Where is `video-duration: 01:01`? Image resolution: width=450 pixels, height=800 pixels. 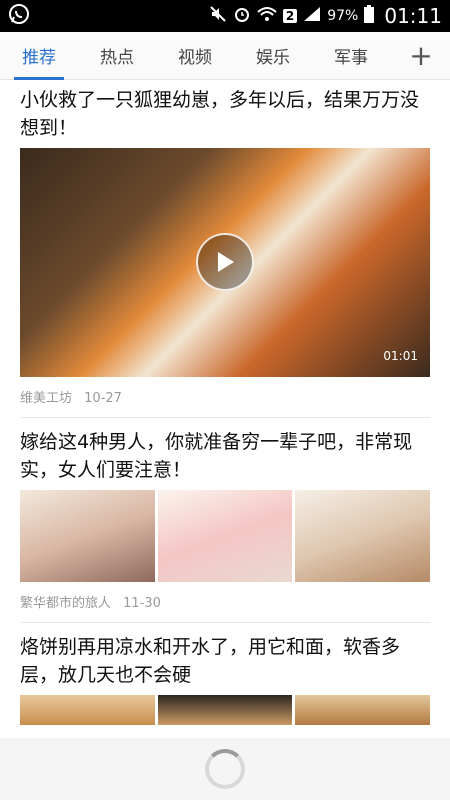
video-duration: 01:01 is located at coordinates (400, 356).